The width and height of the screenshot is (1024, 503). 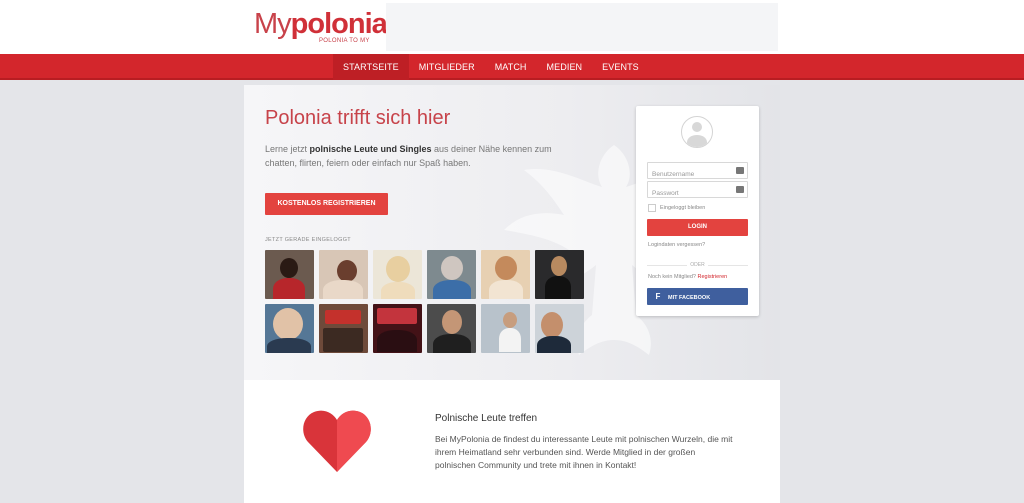 I want to click on online-label: JETZT GERADE EINGELOGGT, so click(x=308, y=240).